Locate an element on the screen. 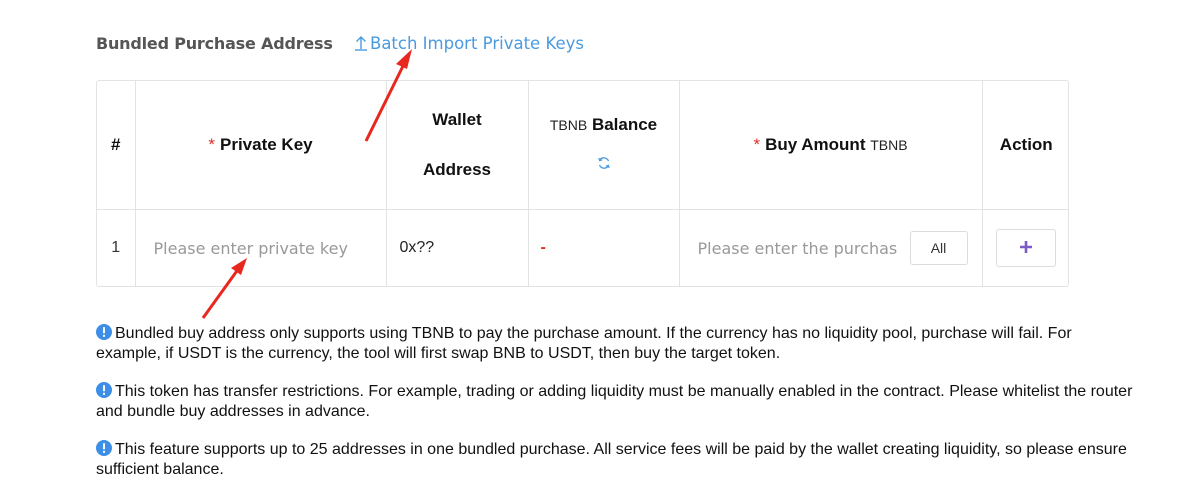  wallet-address: 0x?? is located at coordinates (457, 247).